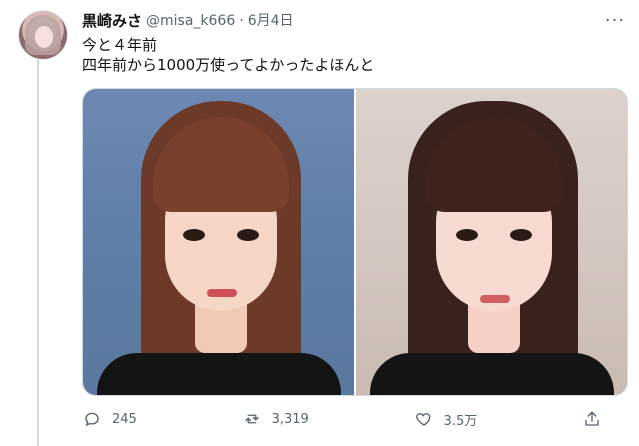 The width and height of the screenshot is (639, 446). I want to click on tweet-date: 6月4日, so click(271, 21).